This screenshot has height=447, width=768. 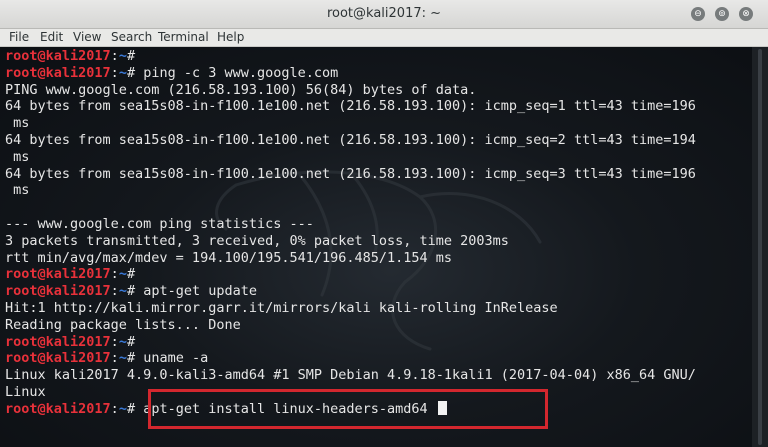 I want to click on window-title: root@kali2017: ~, so click(x=384, y=13).